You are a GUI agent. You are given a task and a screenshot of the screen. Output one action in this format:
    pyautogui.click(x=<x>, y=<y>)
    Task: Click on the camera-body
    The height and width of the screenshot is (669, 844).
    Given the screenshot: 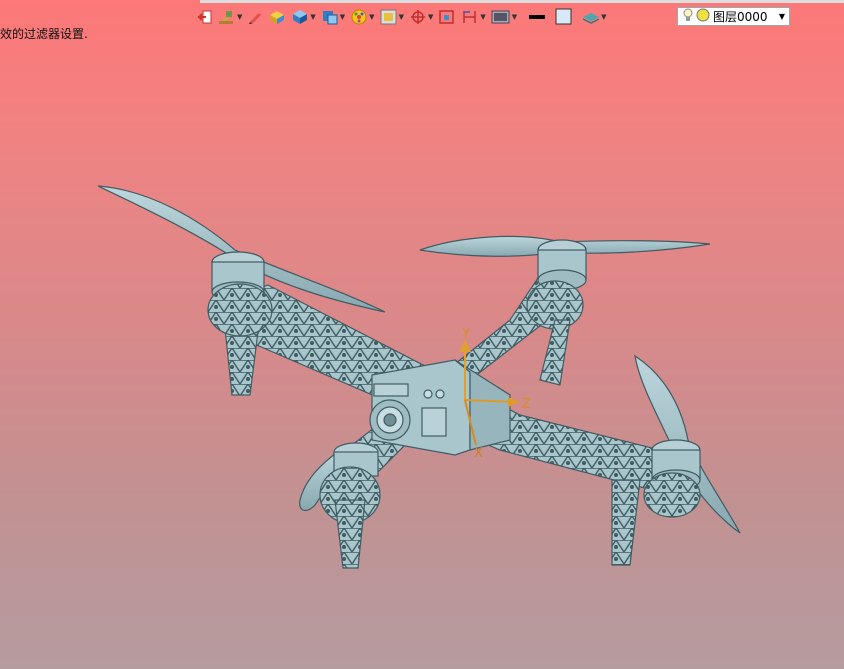 What is the action you would take?
    pyautogui.click(x=440, y=407)
    